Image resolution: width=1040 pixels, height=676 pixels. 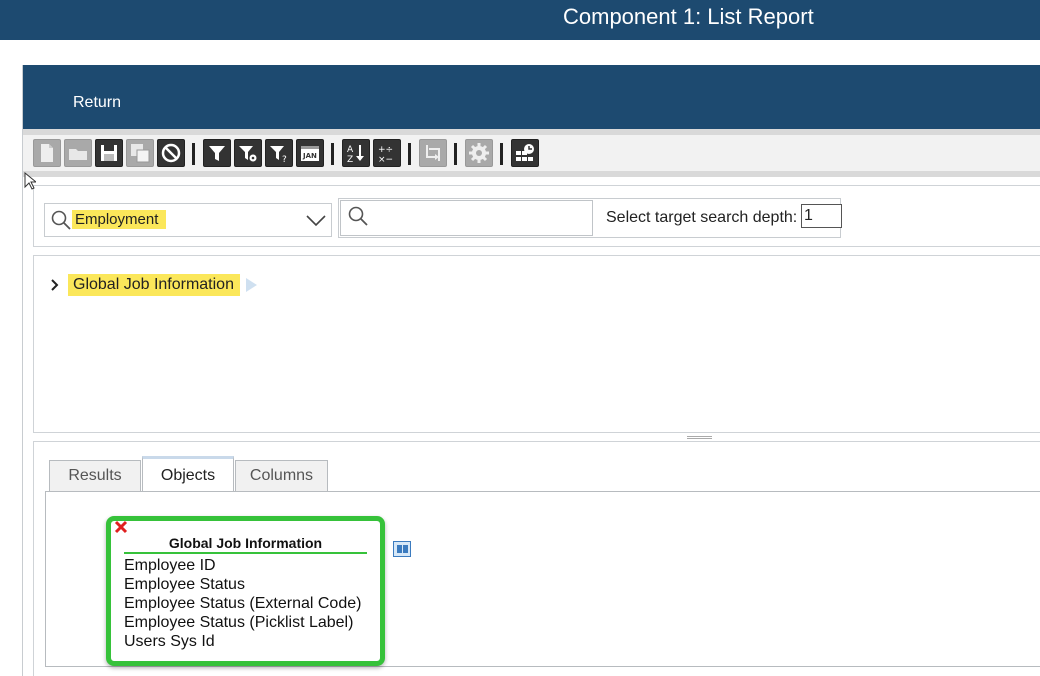 What do you see at coordinates (688, 16) in the screenshot?
I see `window-title: Component 1: List Report` at bounding box center [688, 16].